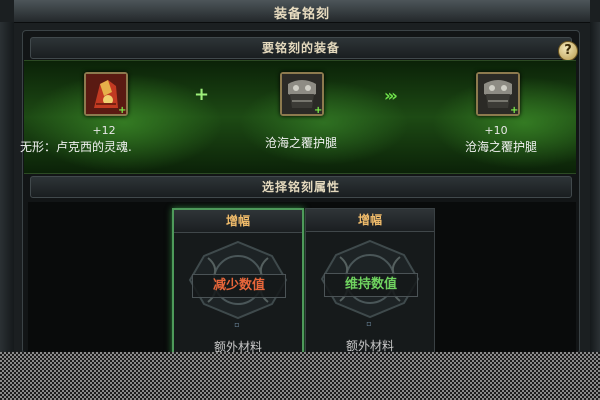 This screenshot has height=400, width=600. I want to click on keep-value-label: 维持数值, so click(371, 285).